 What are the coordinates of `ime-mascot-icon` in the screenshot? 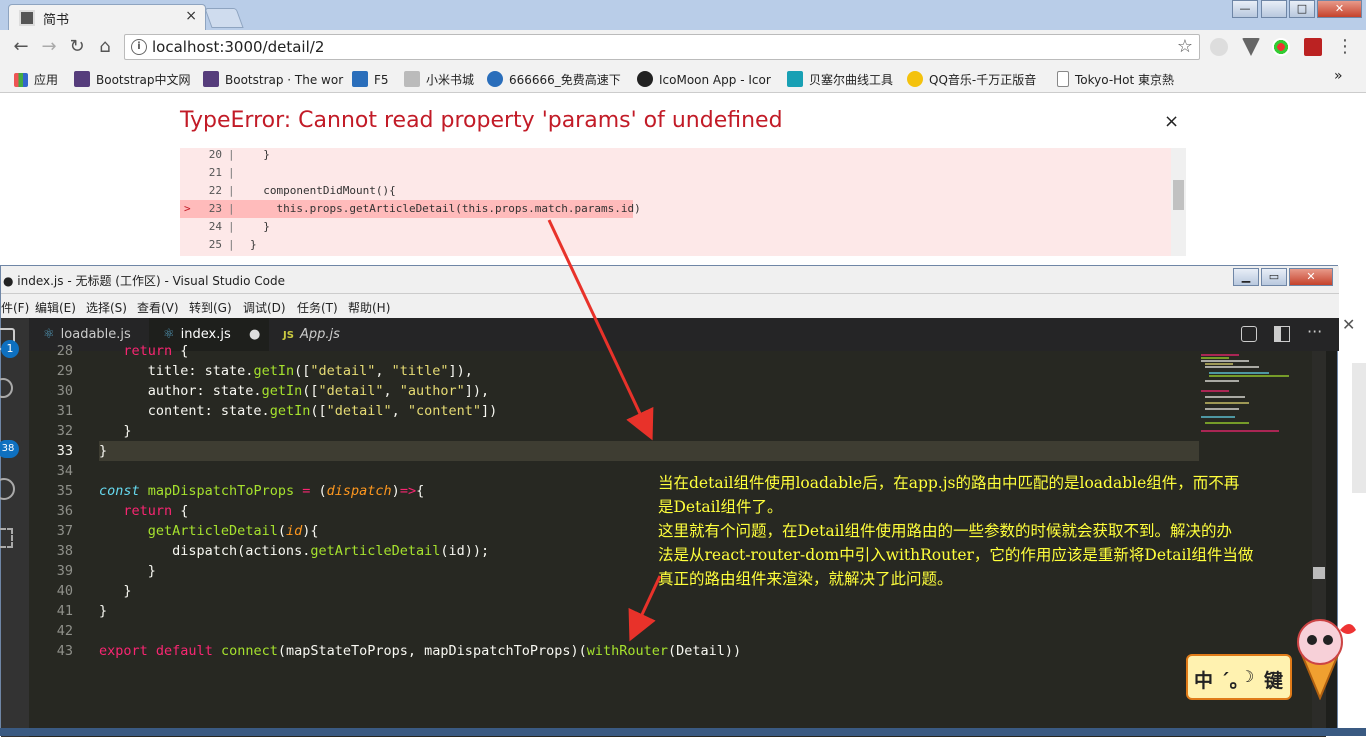 It's located at (1326, 659).